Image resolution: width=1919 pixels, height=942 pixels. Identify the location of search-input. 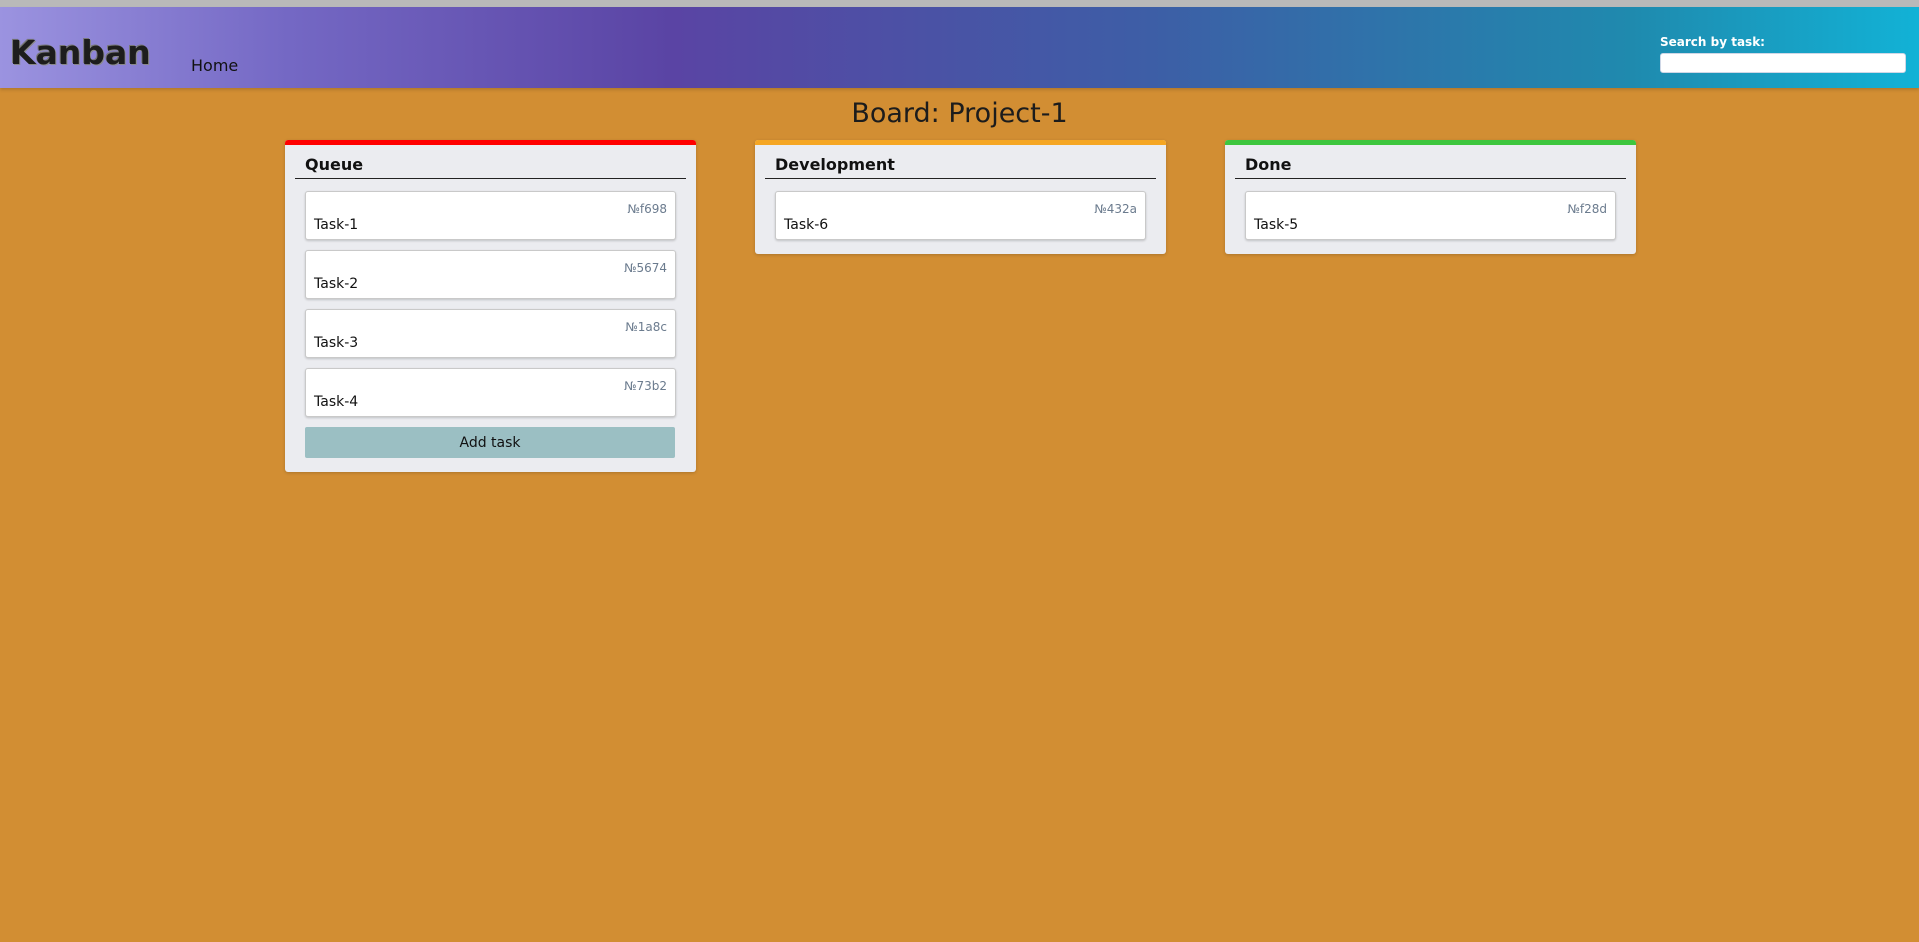
(1783, 62).